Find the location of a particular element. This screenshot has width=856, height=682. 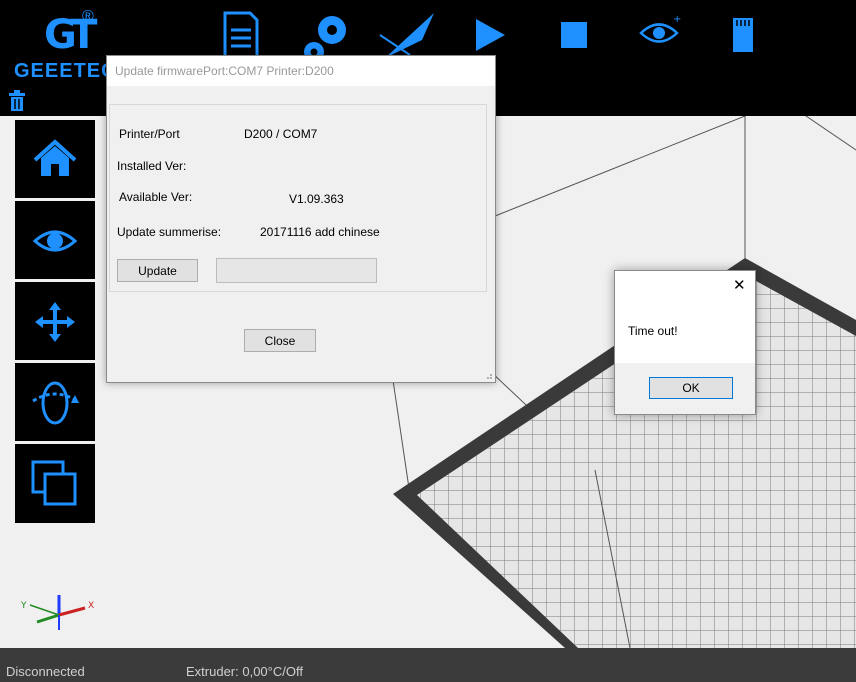

dialog-title-bar: Update firmwarePort:COM7 Printer:D200 is located at coordinates (301, 71).